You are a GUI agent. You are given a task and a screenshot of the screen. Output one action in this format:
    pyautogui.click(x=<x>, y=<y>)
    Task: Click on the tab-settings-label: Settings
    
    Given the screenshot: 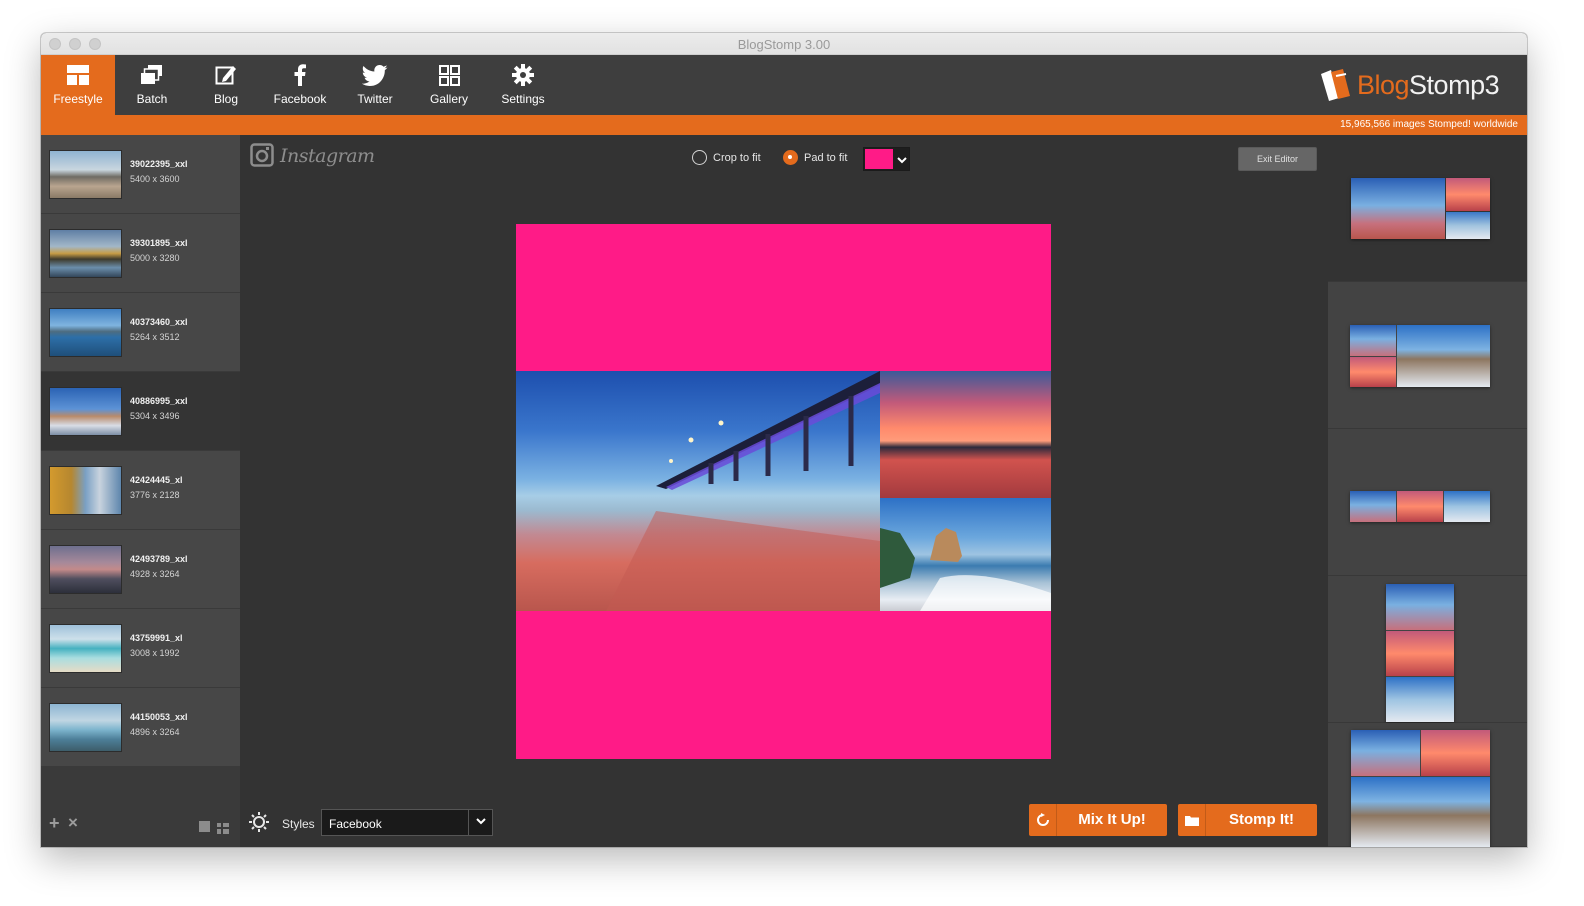 What is the action you would take?
    pyautogui.click(x=523, y=99)
    